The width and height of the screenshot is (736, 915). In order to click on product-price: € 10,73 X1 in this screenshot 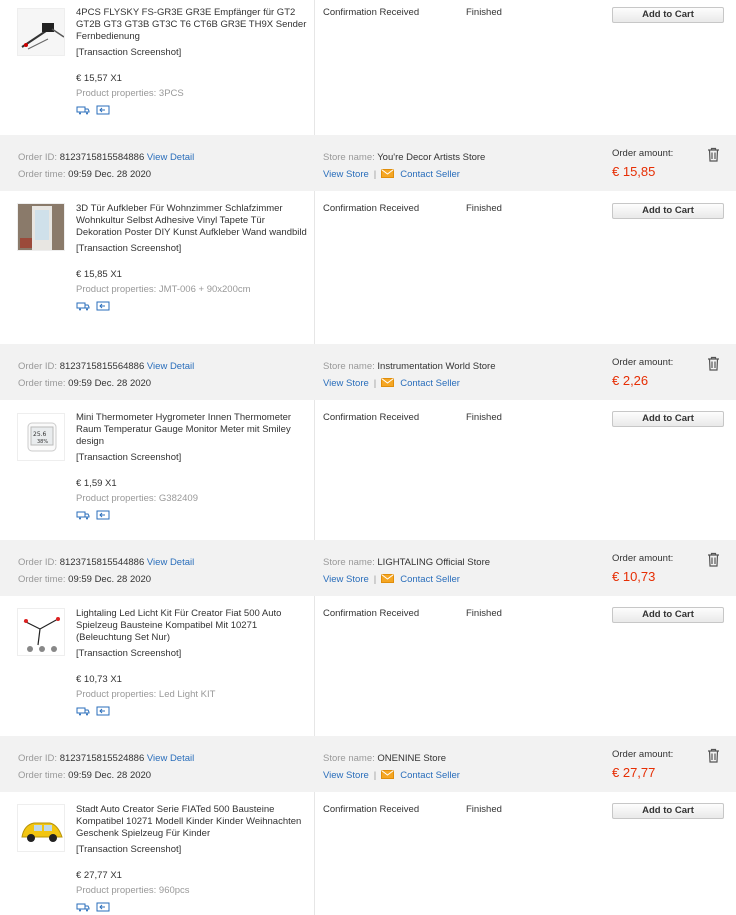, I will do `click(99, 679)`.